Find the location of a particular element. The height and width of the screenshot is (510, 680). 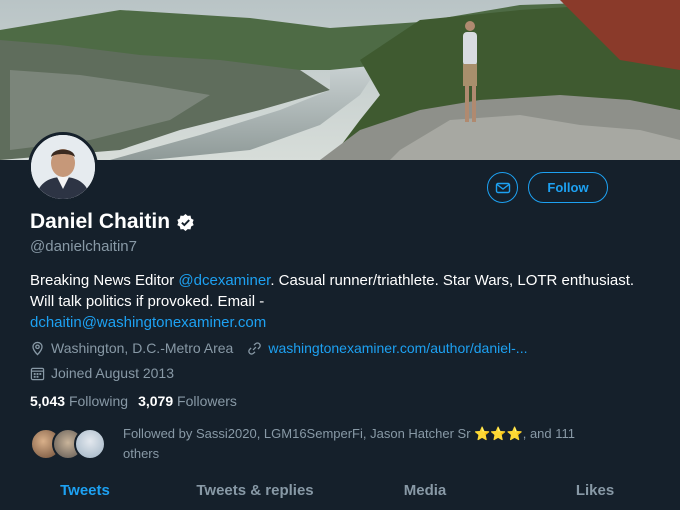

followed-by-avatars is located at coordinates (71, 443).